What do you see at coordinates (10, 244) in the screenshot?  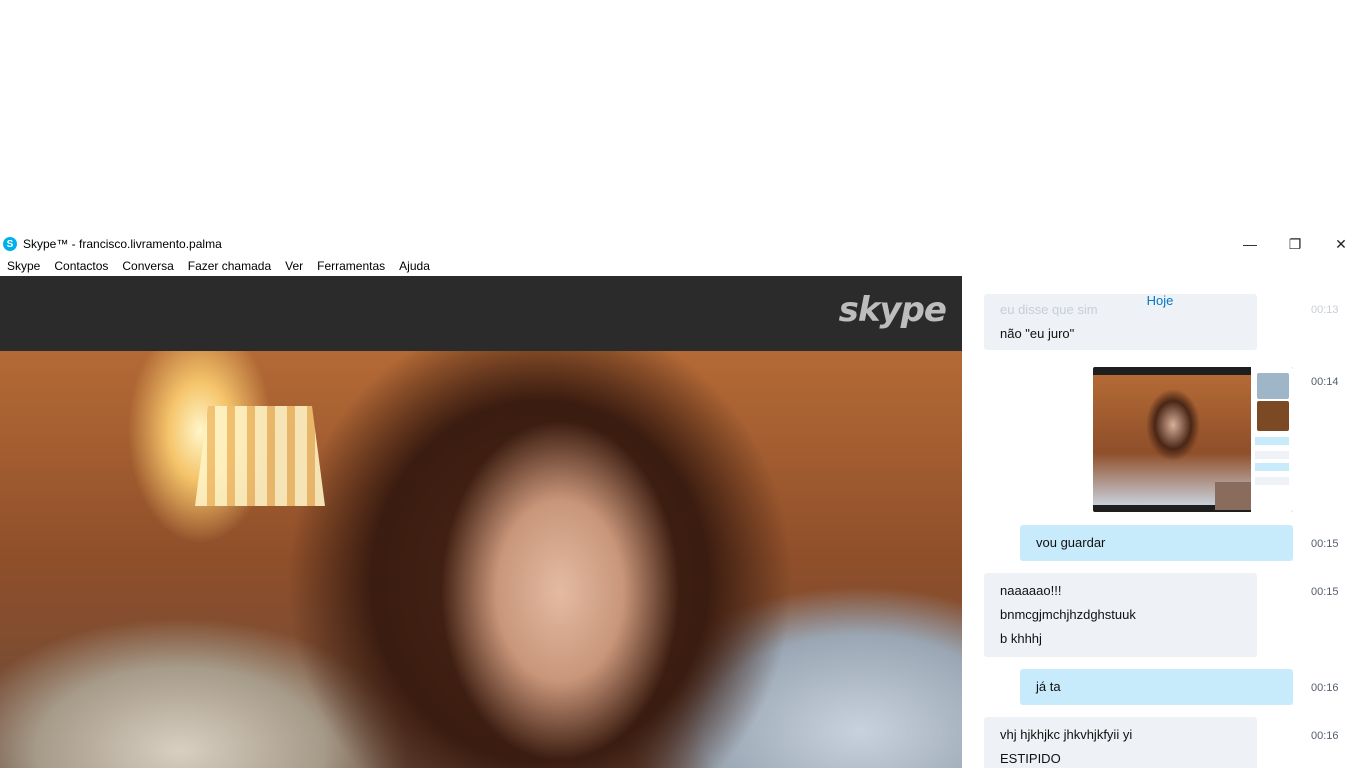 I see `skype-app-icon: S` at bounding box center [10, 244].